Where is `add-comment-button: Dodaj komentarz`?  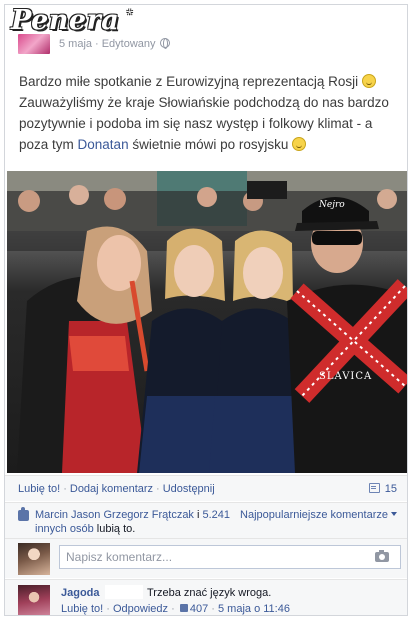 add-comment-button: Dodaj komentarz is located at coordinates (111, 489).